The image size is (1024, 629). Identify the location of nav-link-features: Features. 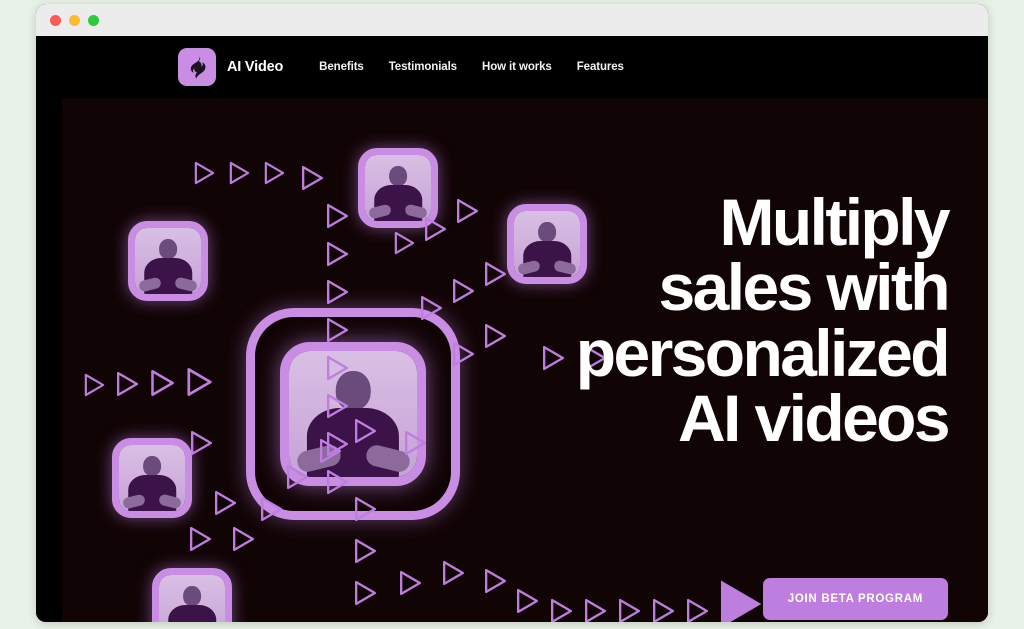
(600, 67).